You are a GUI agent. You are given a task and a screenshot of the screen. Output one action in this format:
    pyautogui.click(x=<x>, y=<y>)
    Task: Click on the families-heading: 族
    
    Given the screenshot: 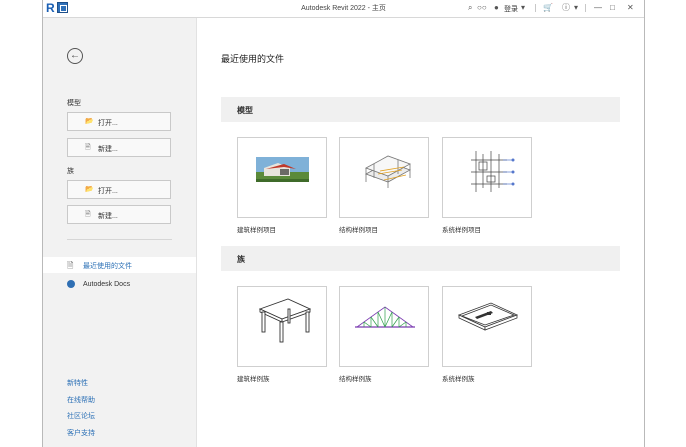 What is the action you would take?
    pyautogui.click(x=70, y=171)
    